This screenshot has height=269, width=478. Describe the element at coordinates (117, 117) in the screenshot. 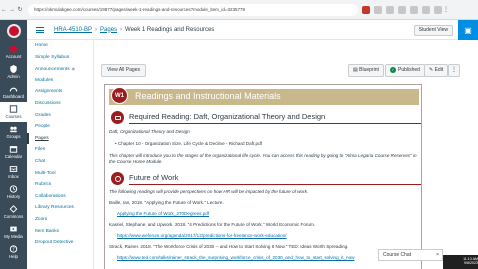

I see `book-icon` at that location.